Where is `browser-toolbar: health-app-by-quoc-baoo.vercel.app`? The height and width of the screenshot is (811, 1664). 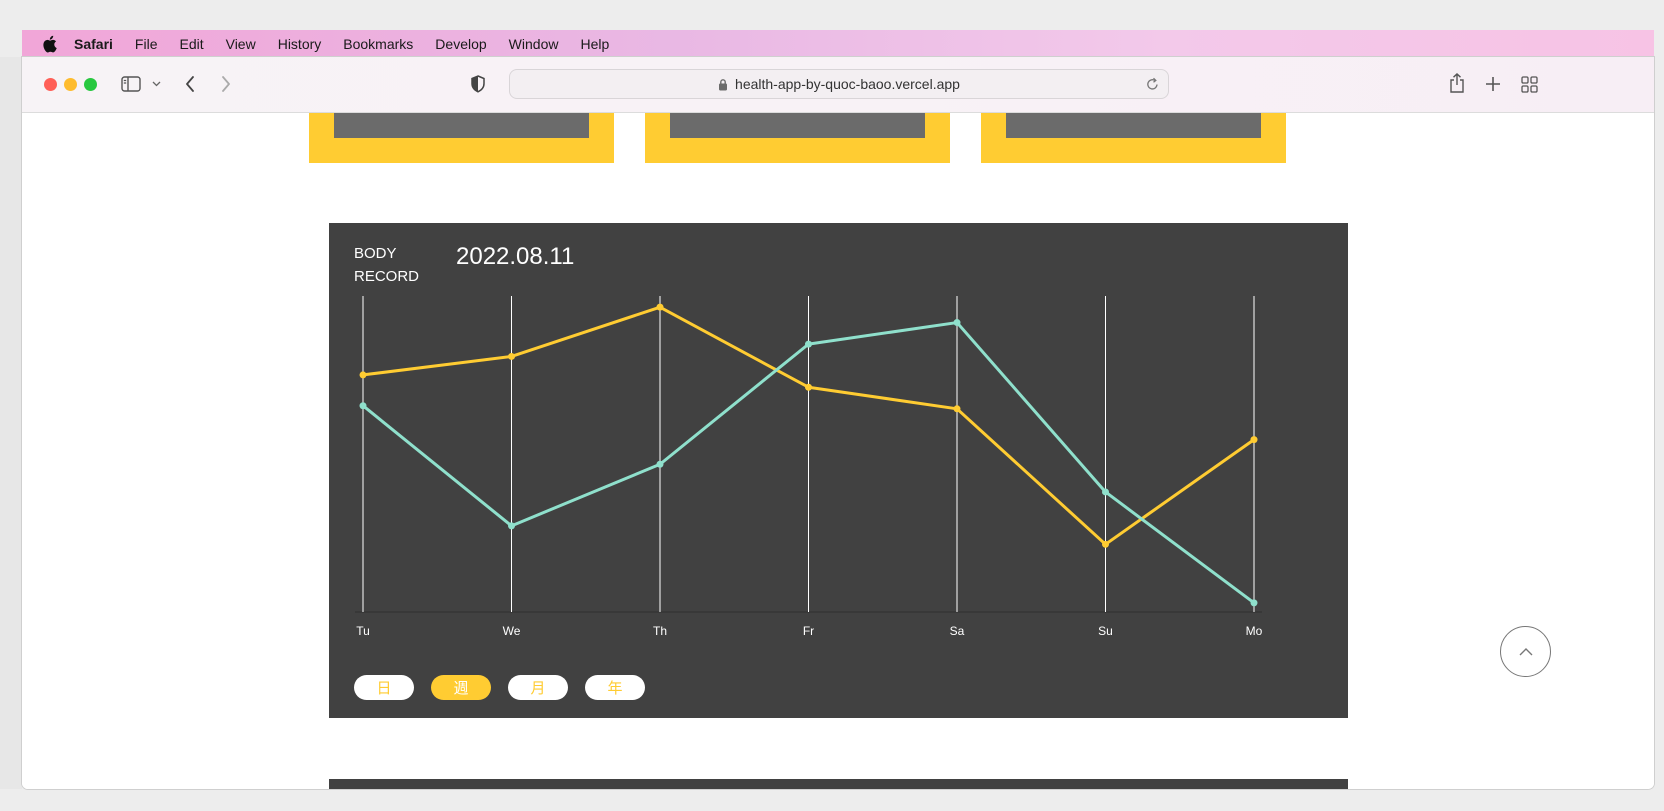 browser-toolbar: health-app-by-quoc-baoo.vercel.app is located at coordinates (838, 85).